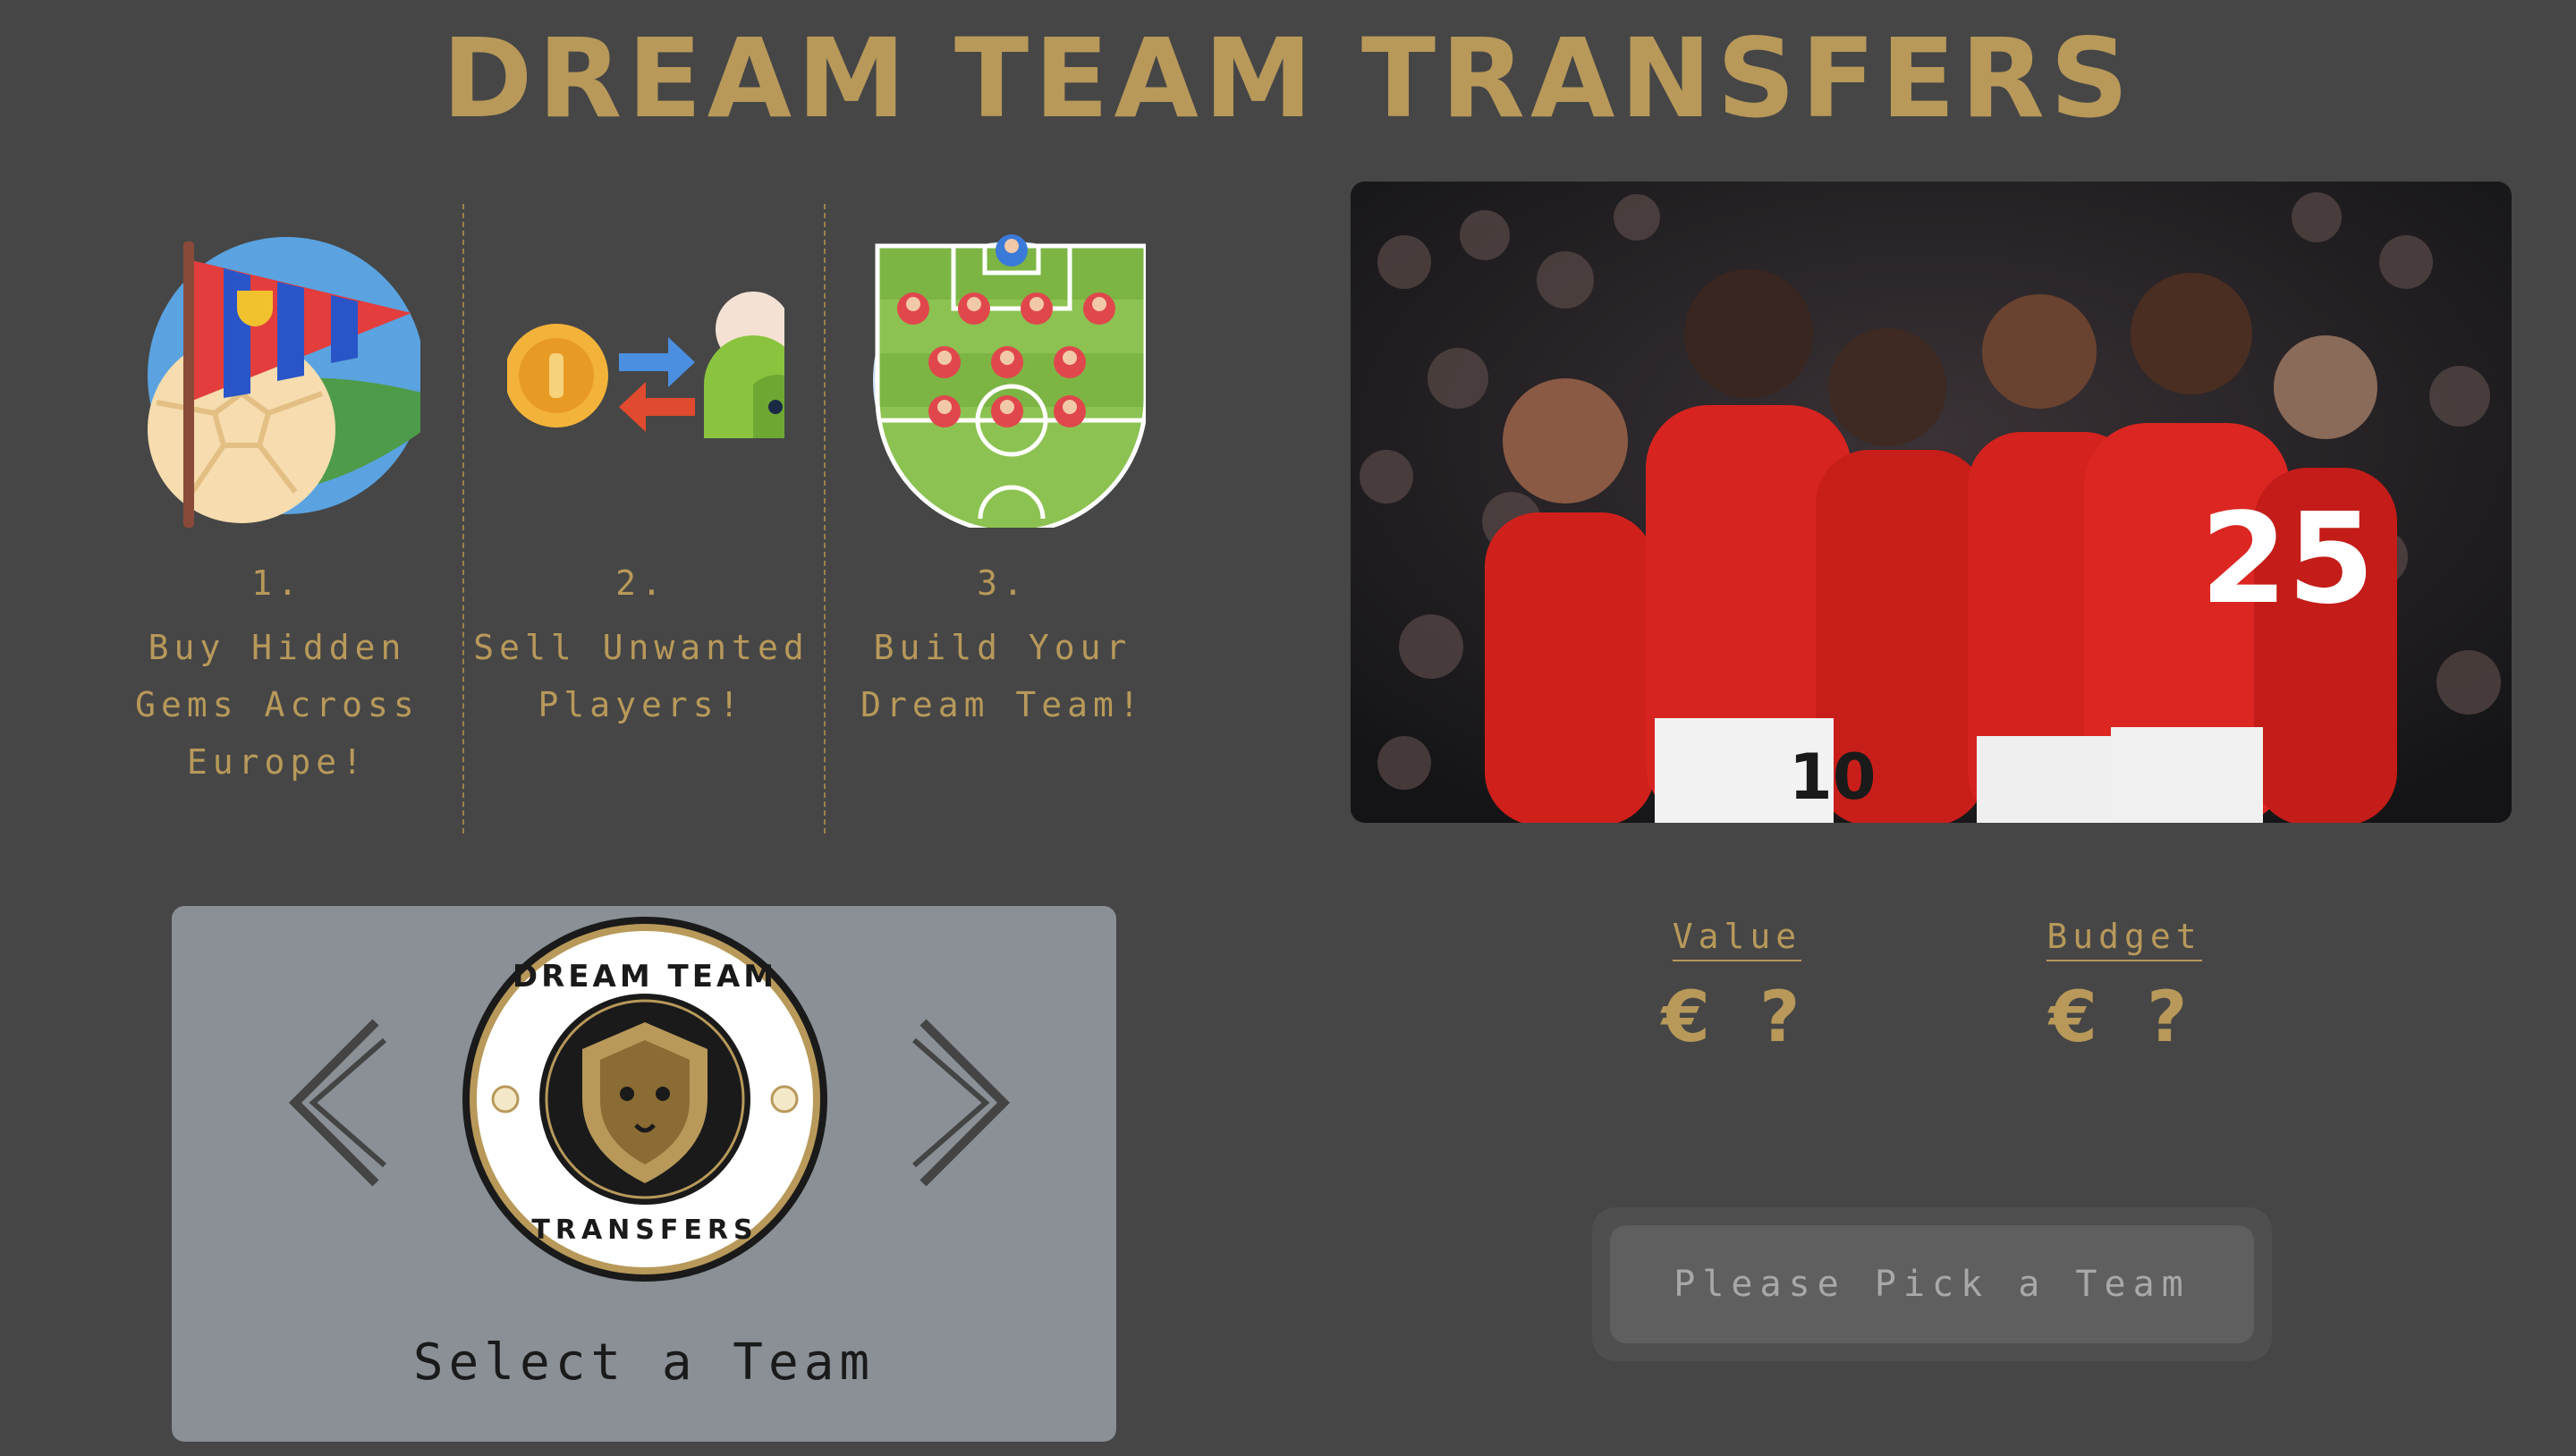 The image size is (2576, 1456). Describe the element at coordinates (644, 1362) in the screenshot. I see `select-team-label: Select a Team` at that location.